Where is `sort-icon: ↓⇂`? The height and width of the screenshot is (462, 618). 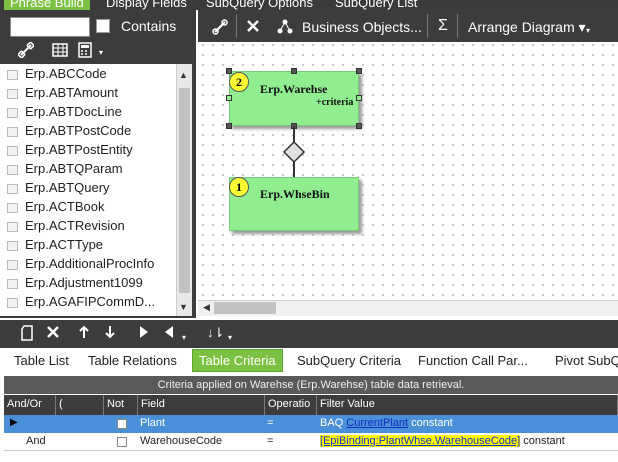 sort-icon: ↓⇂ is located at coordinates (215, 333).